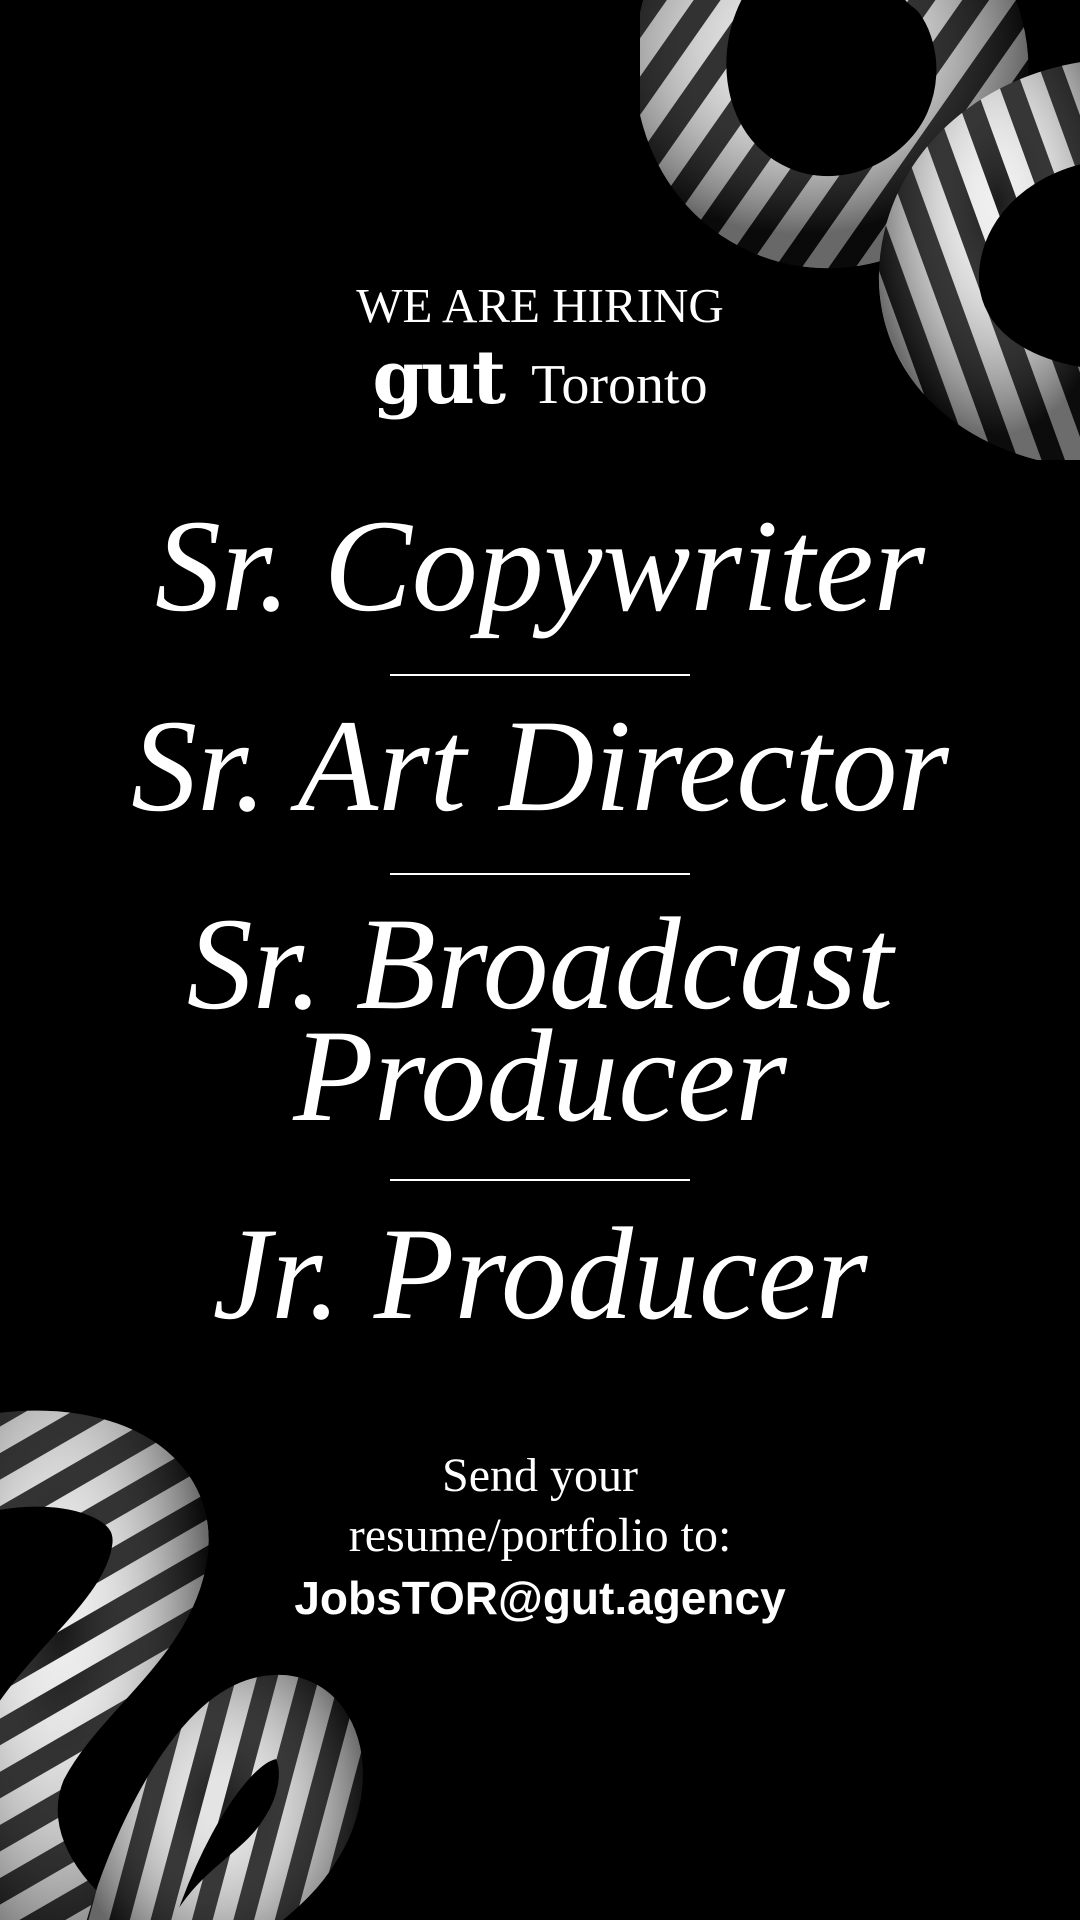 The height and width of the screenshot is (1920, 1080). What do you see at coordinates (540, 1598) in the screenshot?
I see `contact-email-link: JobsTOR@gut.agency` at bounding box center [540, 1598].